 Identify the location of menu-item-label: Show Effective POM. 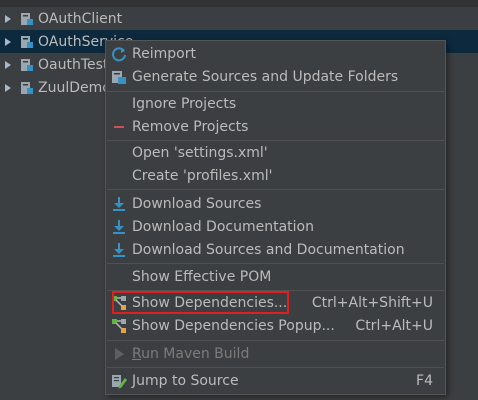
(202, 277).